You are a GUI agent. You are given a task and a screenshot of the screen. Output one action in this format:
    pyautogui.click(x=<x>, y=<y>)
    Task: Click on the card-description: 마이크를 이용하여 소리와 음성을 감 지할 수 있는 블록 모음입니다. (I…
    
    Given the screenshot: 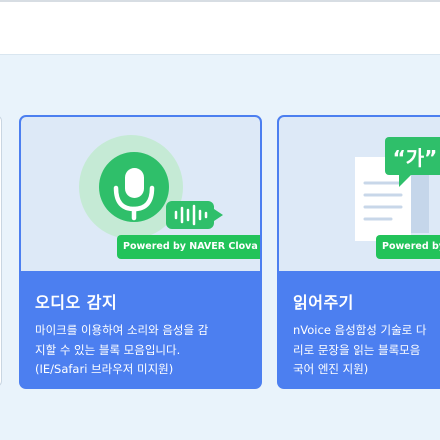 What is the action you would take?
    pyautogui.click(x=121, y=350)
    